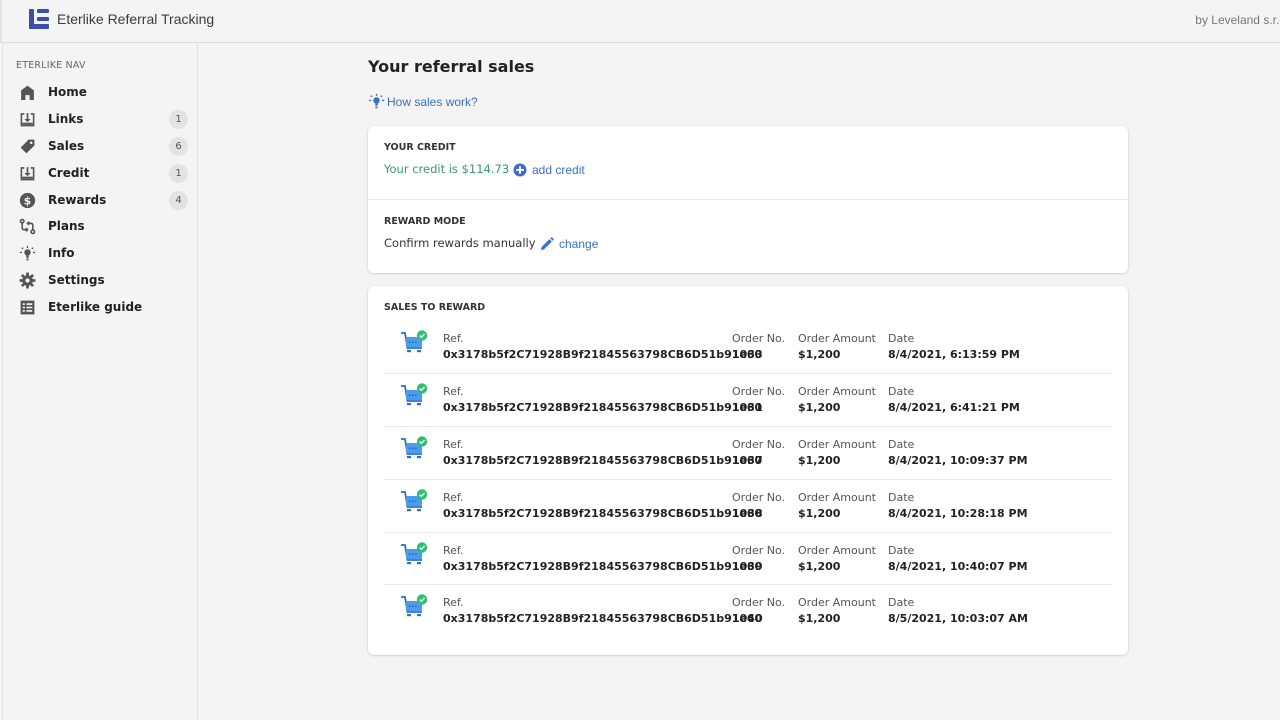  What do you see at coordinates (420, 147) in the screenshot?
I see `credit-heading: YOUR CREDIT` at bounding box center [420, 147].